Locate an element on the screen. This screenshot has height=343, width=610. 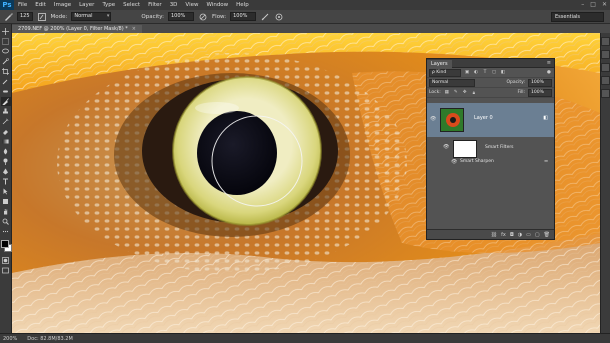
filter-options-icon: ⚌ is located at coordinates (546, 161).